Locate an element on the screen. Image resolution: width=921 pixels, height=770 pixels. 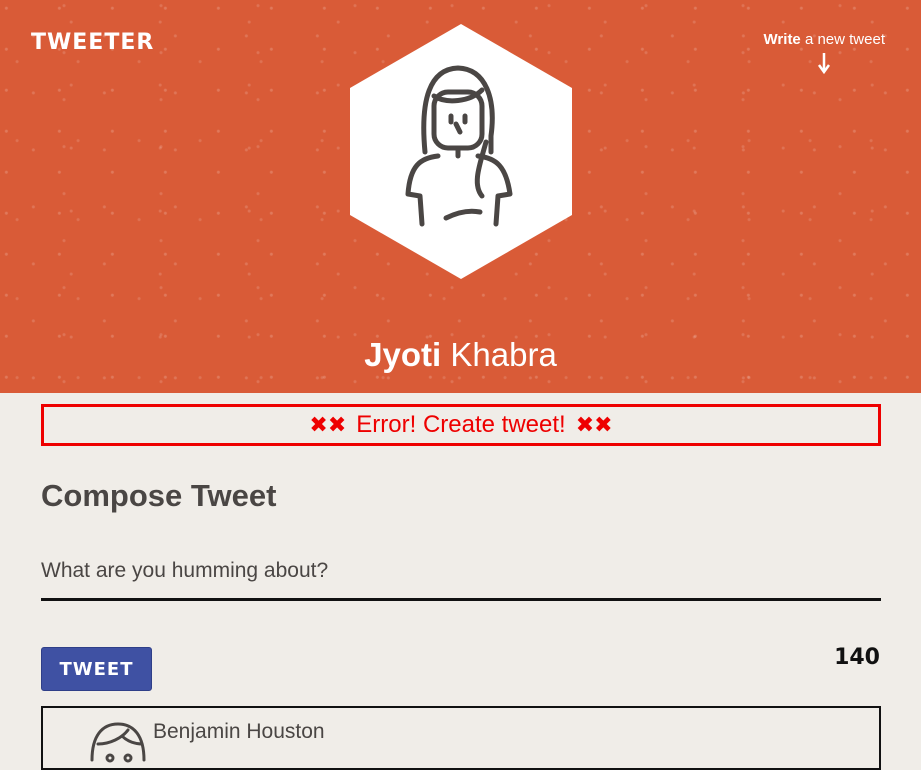
profile-name: Jyoti Khabra is located at coordinates (460, 355).